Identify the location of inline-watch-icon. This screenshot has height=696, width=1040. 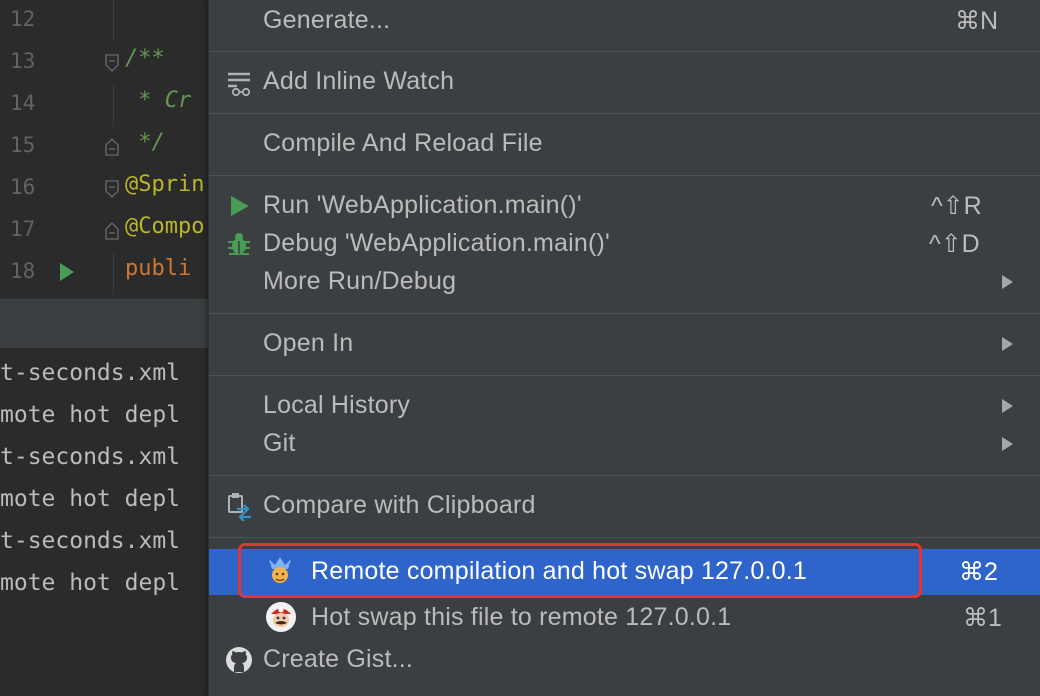
(239, 84).